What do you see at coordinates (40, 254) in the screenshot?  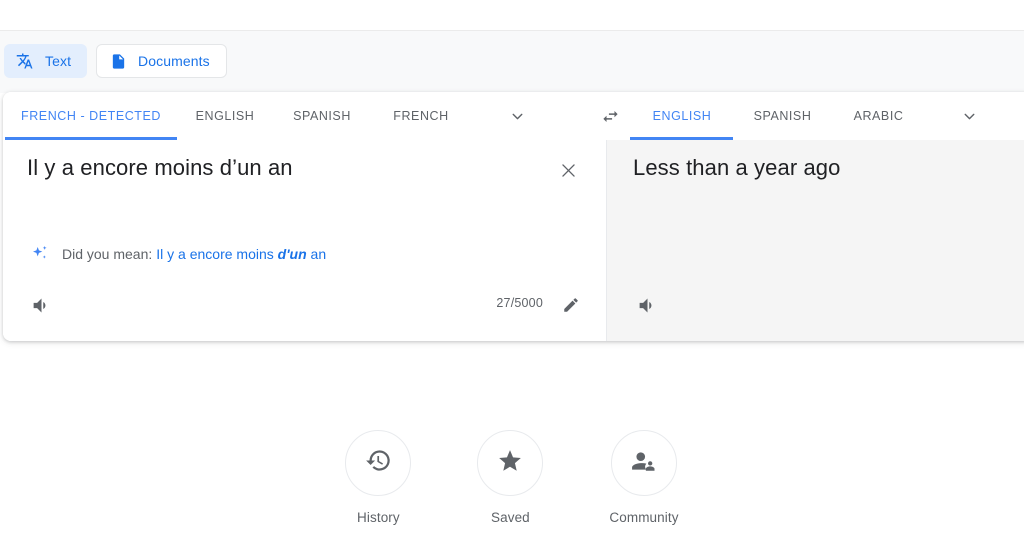 I see `sparkle-icon` at bounding box center [40, 254].